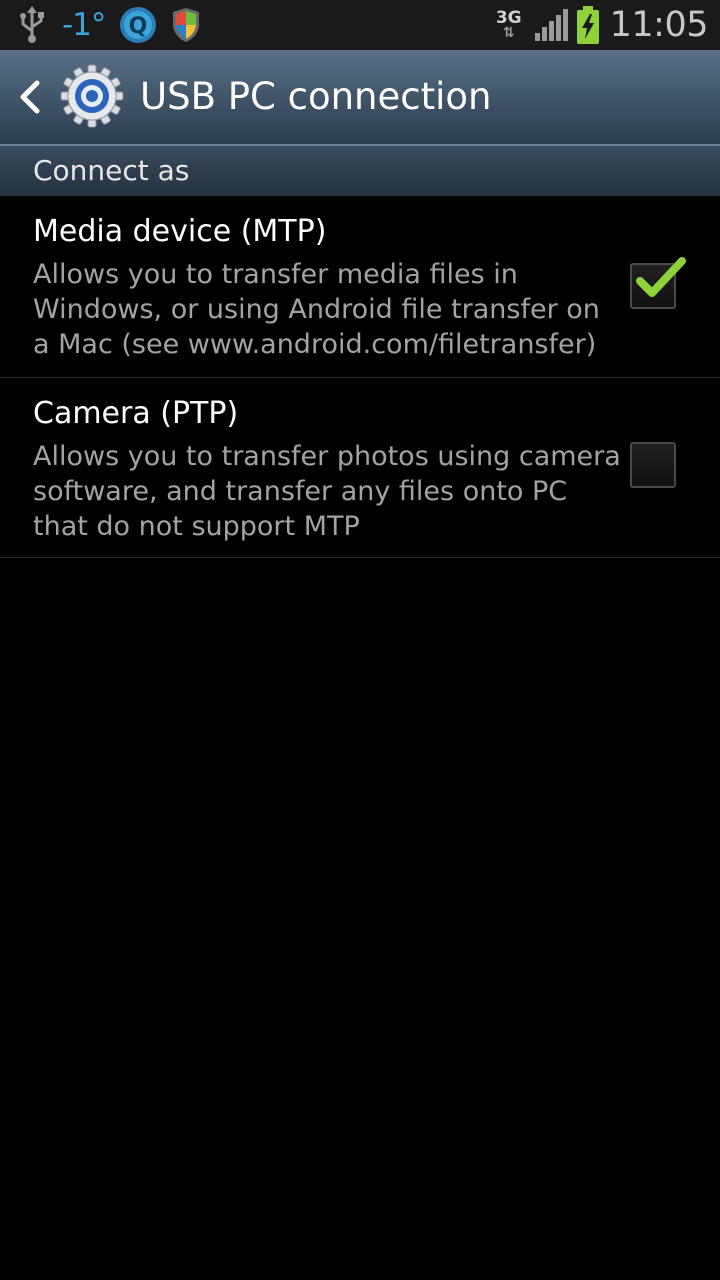 Image resolution: width=720 pixels, height=1280 pixels. I want to click on security-shield-icon, so click(186, 25).